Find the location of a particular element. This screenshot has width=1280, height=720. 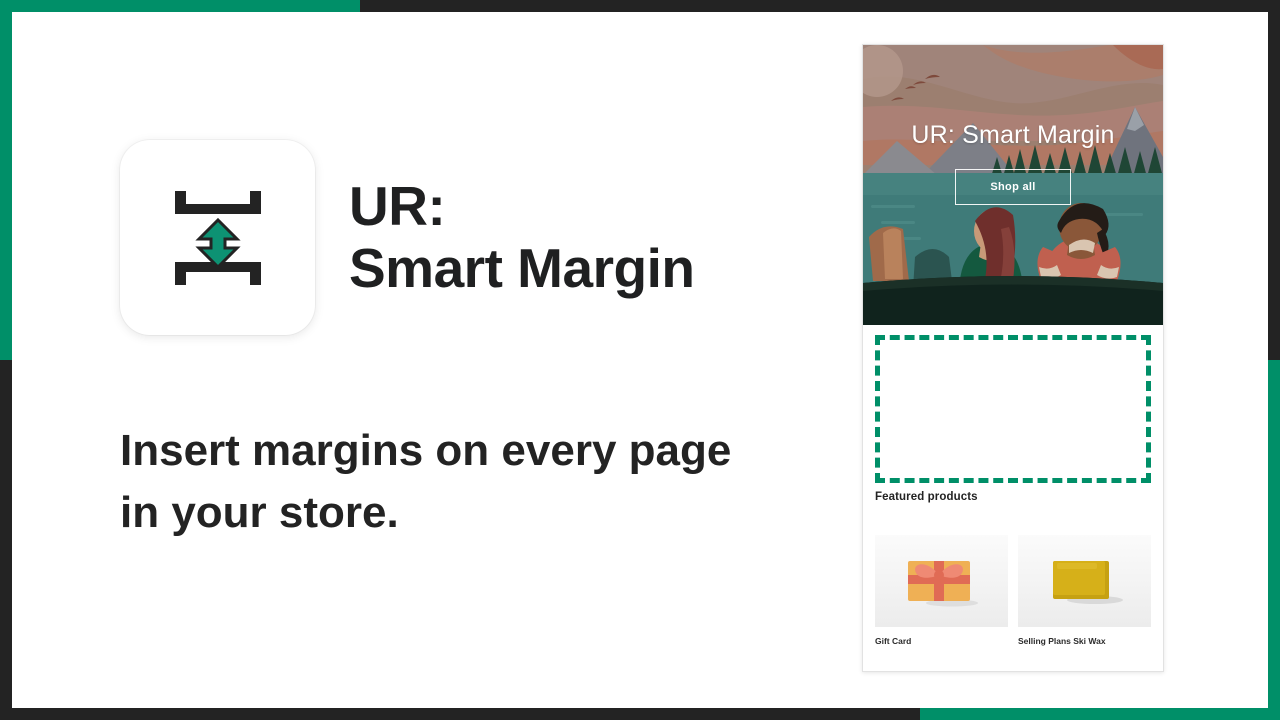

hero-banner: UR: Smart Margin Shop all is located at coordinates (1013, 185).